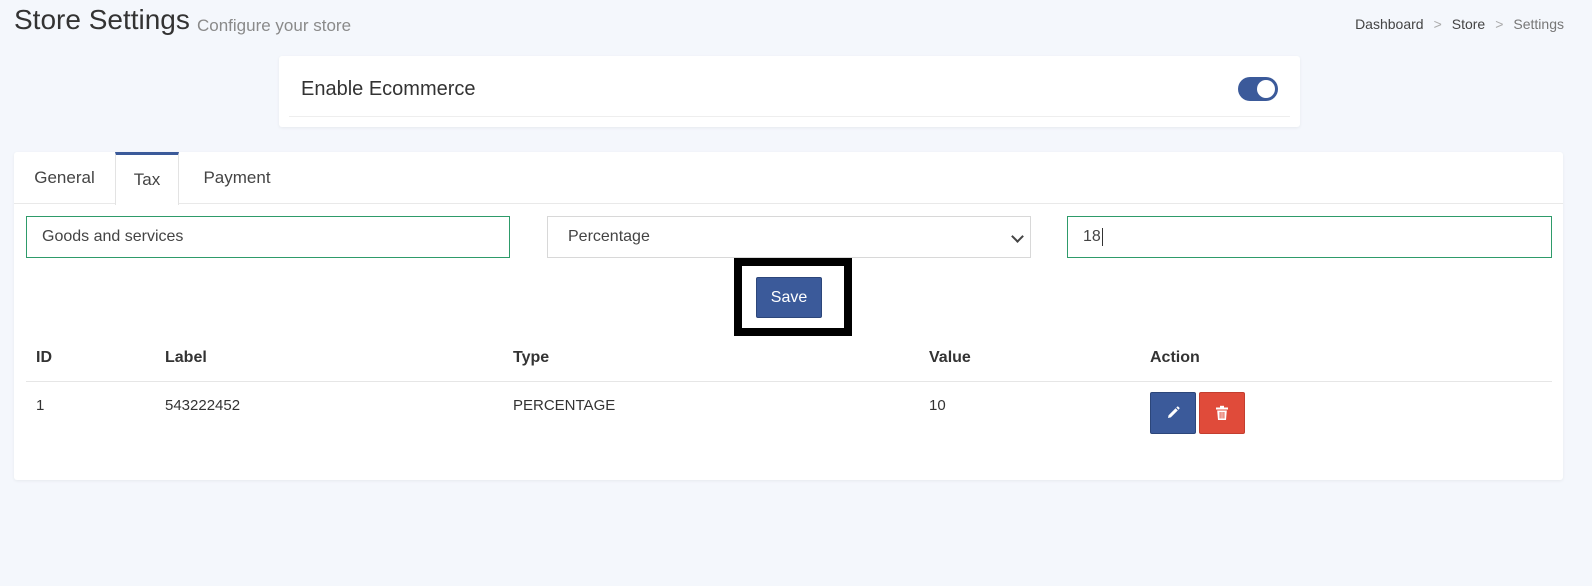  I want to click on page-subtitle: Configure your store, so click(274, 25).